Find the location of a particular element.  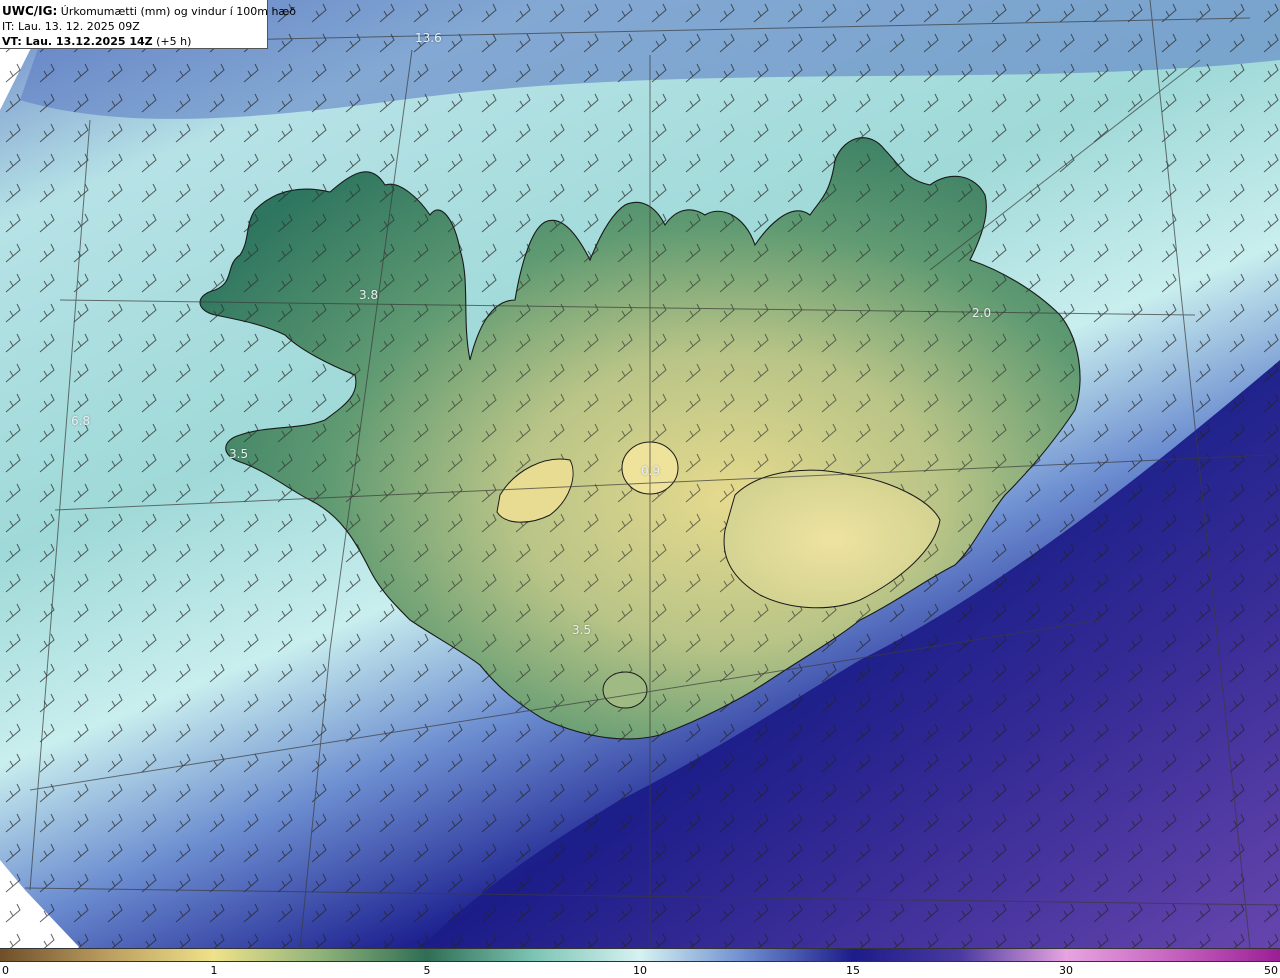

map-value-label: 6.8 is located at coordinates (81, 421).